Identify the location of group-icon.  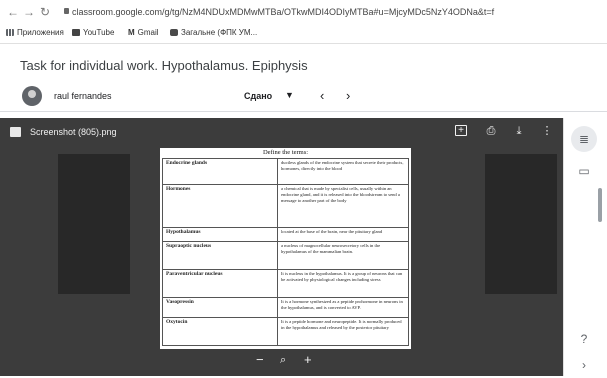
(174, 32).